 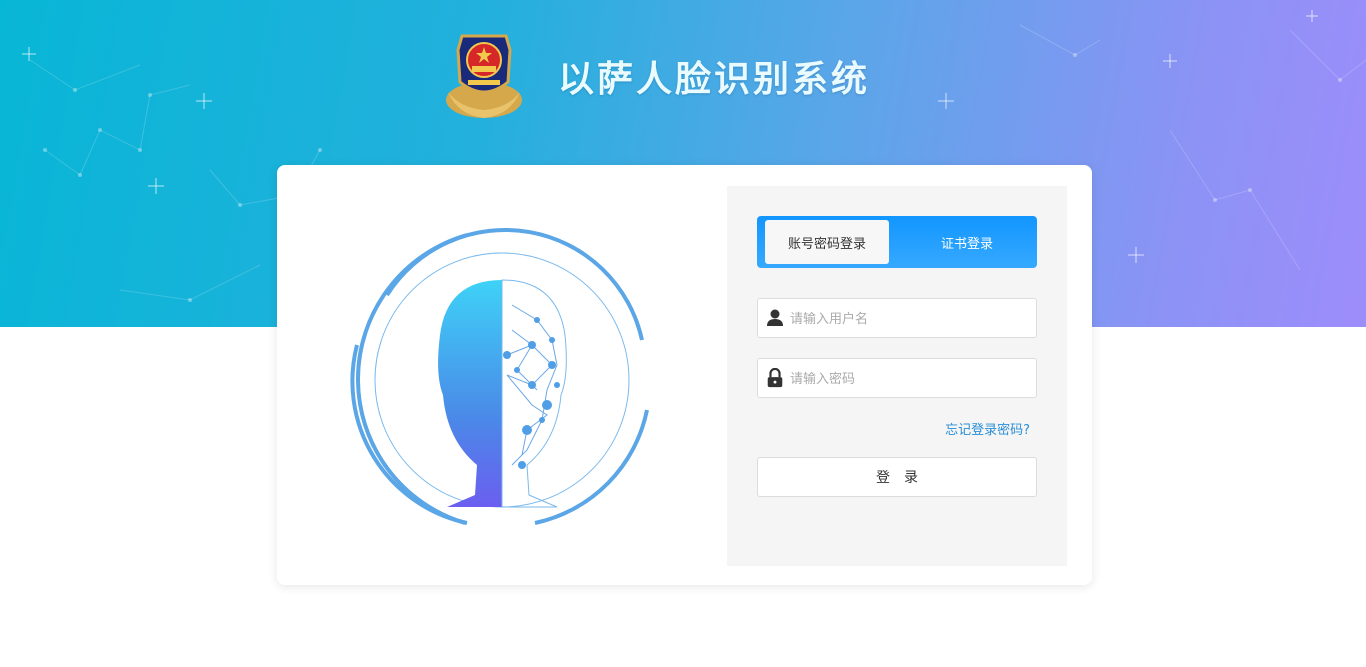 I want to click on password-field, so click(x=897, y=378).